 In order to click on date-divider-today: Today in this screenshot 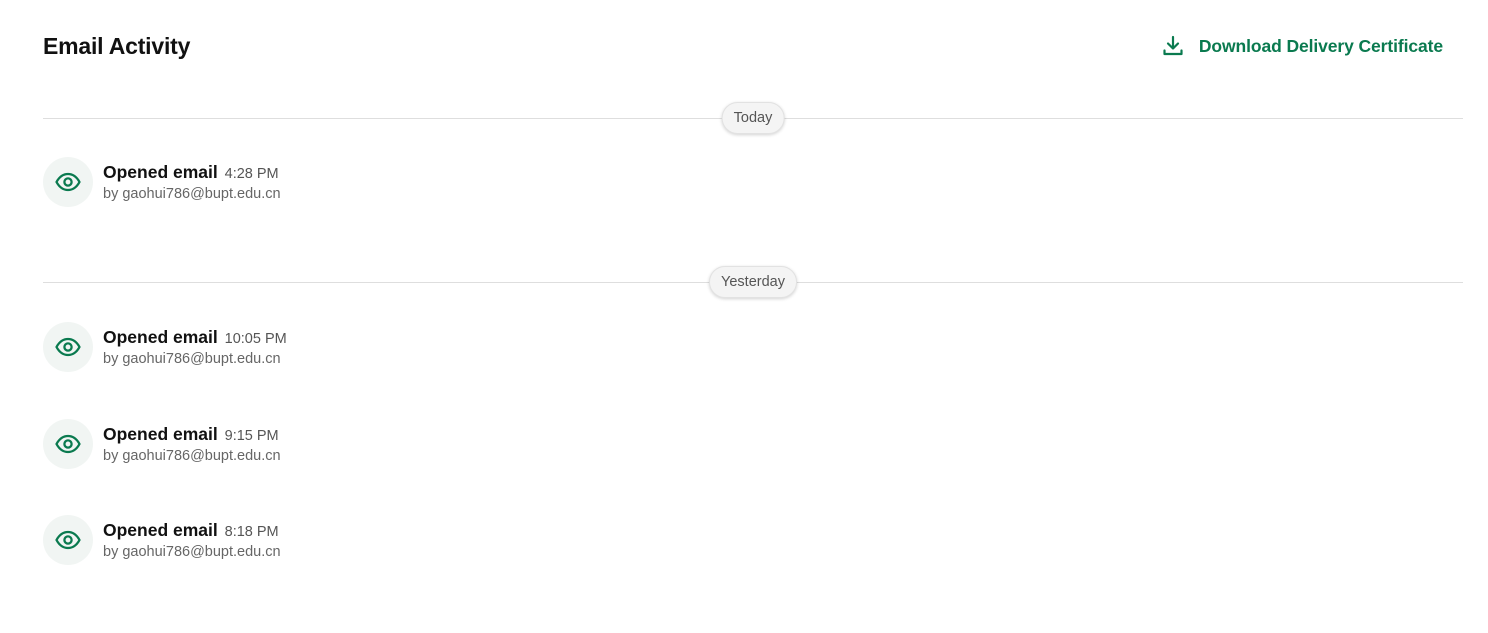, I will do `click(753, 119)`.